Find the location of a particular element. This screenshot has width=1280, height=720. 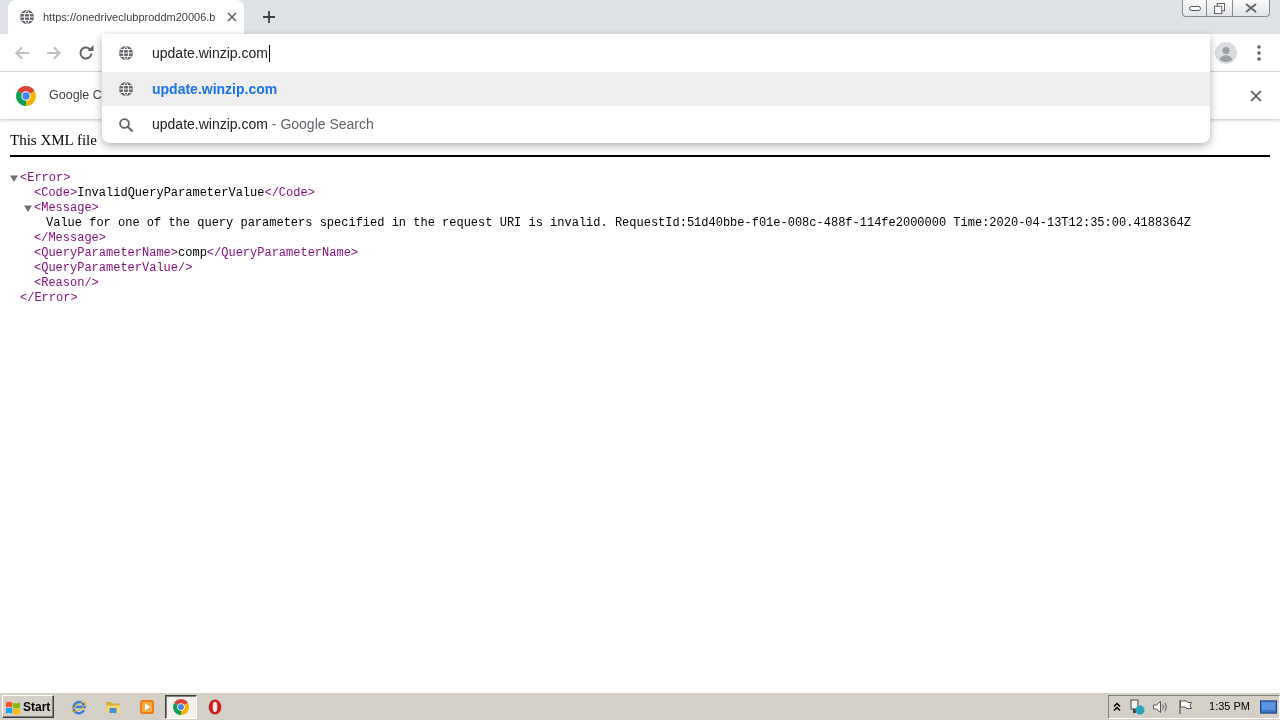

restore-button is located at coordinates (1220, 8).